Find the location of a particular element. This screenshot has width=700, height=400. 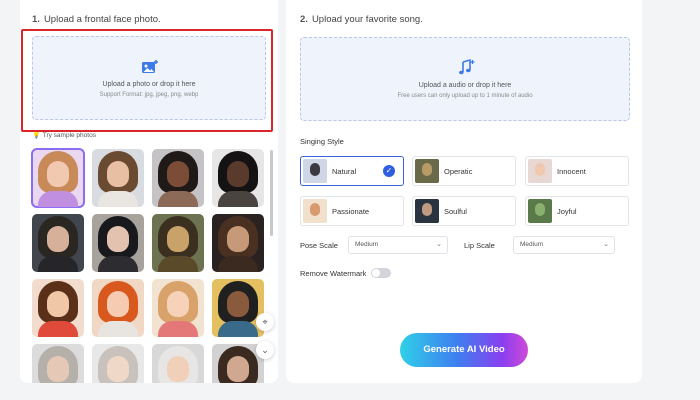

style-option-natural: Natural ✓ is located at coordinates (352, 171).